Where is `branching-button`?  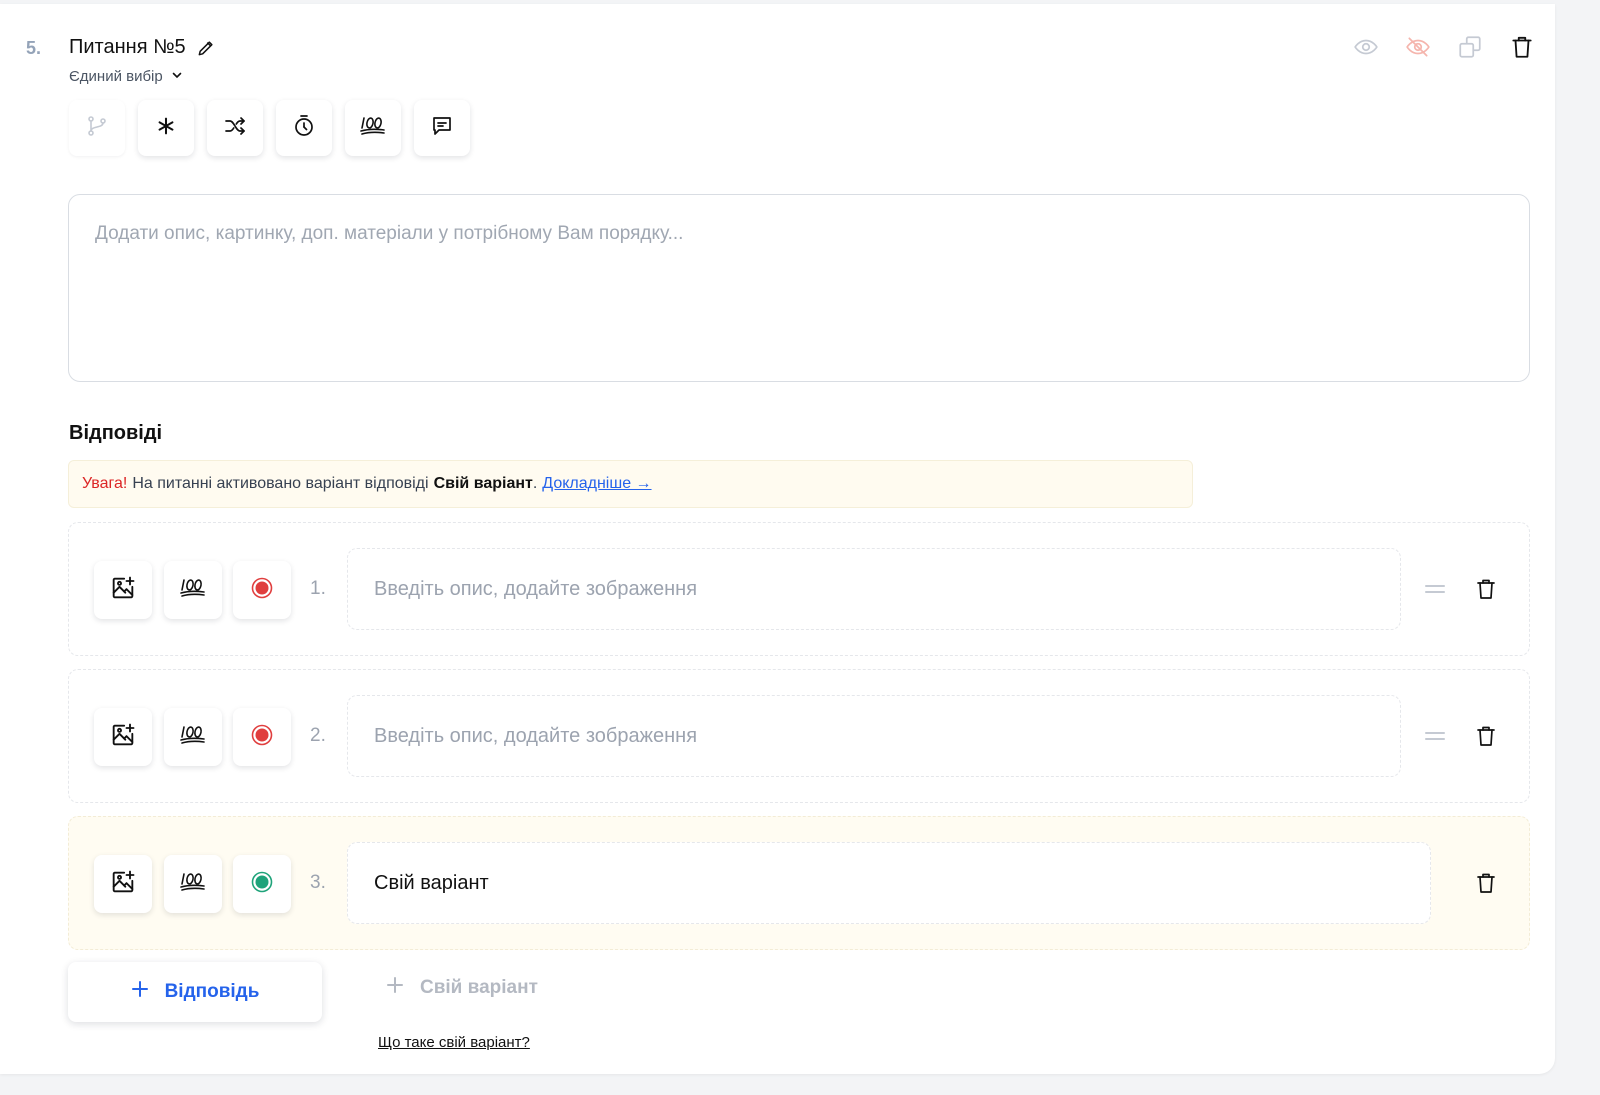 branching-button is located at coordinates (97, 128).